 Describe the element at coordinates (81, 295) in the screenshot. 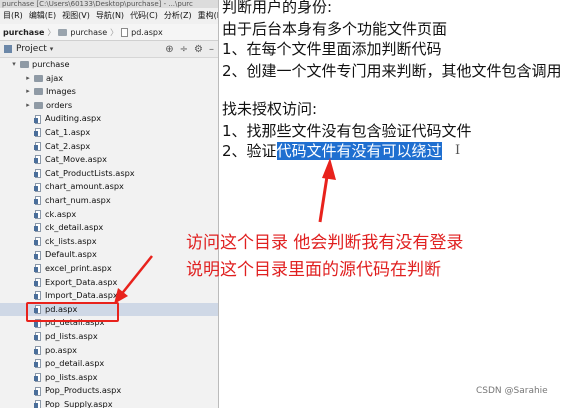

I see `tree-item-label: Import_Data.aspx` at that location.